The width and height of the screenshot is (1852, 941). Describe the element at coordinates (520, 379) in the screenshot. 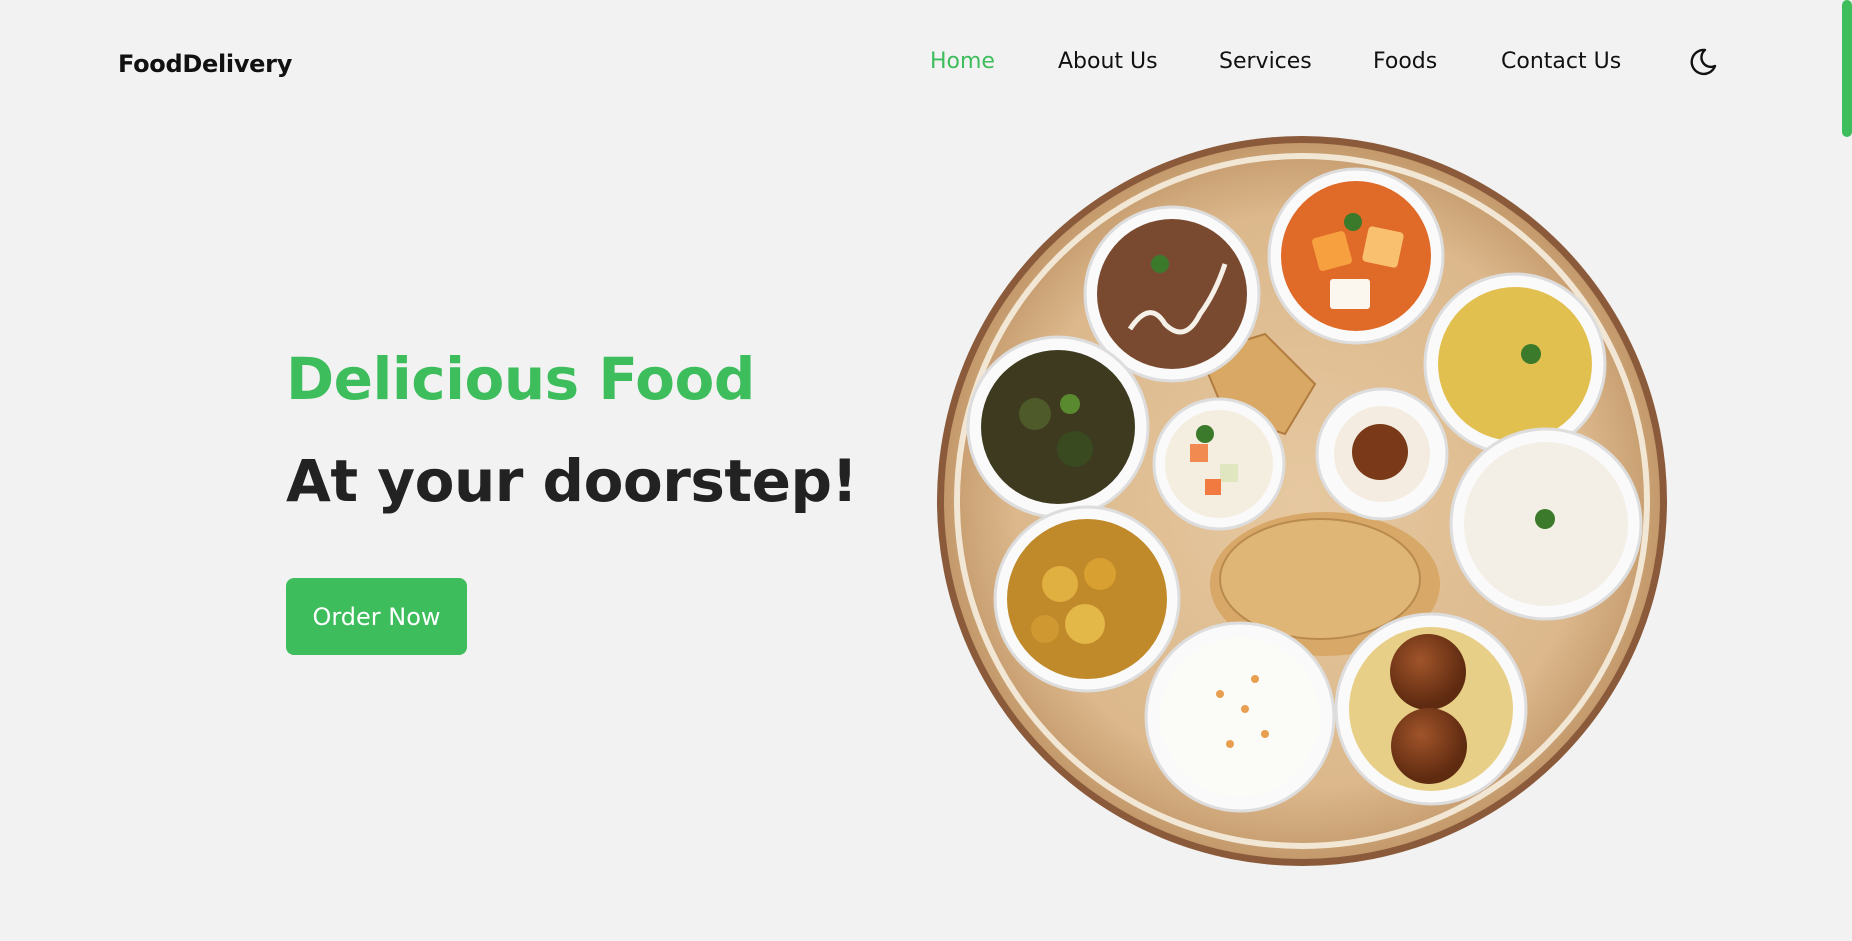

I see `hero-title: Delicious Food` at that location.